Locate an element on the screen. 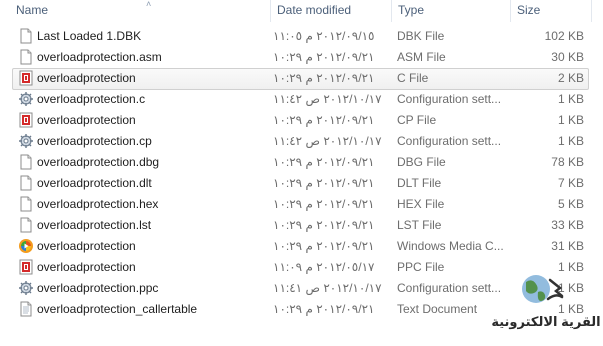 The image size is (603, 346). file-size: 30 KB is located at coordinates (567, 57).